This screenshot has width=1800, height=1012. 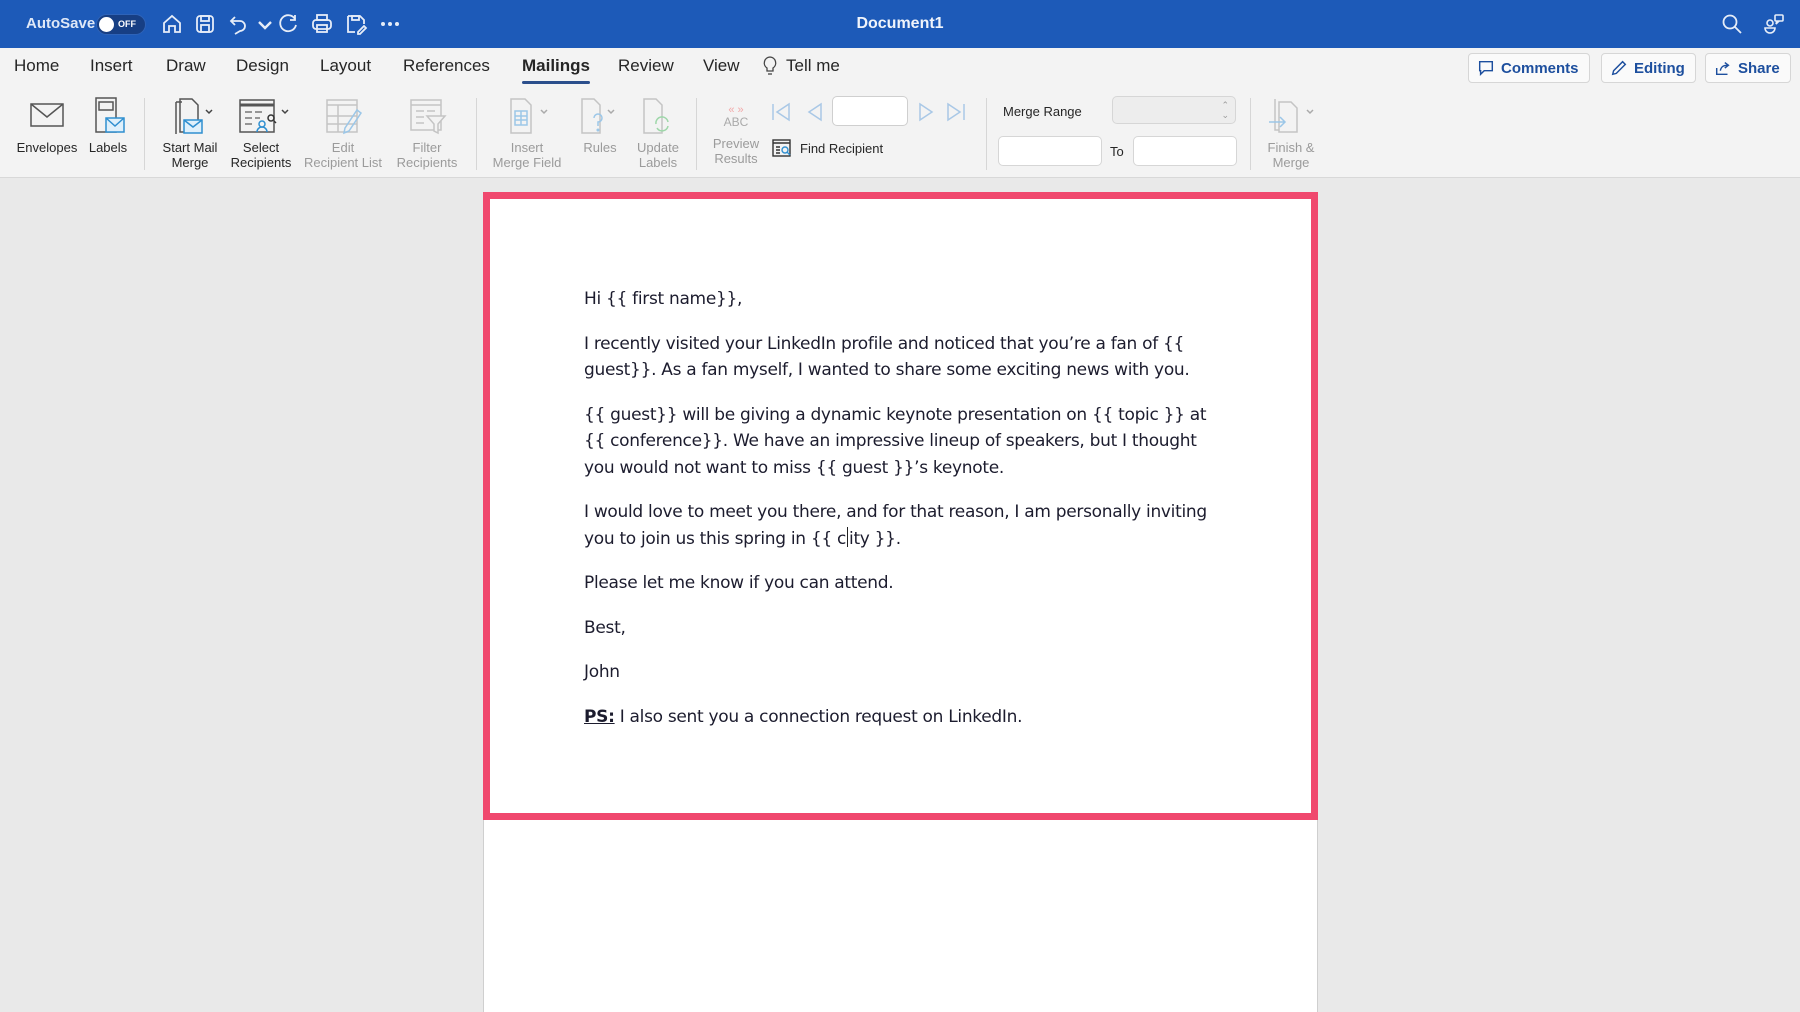 I want to click on merge-range-select: ⌃ ⌄, so click(x=1174, y=110).